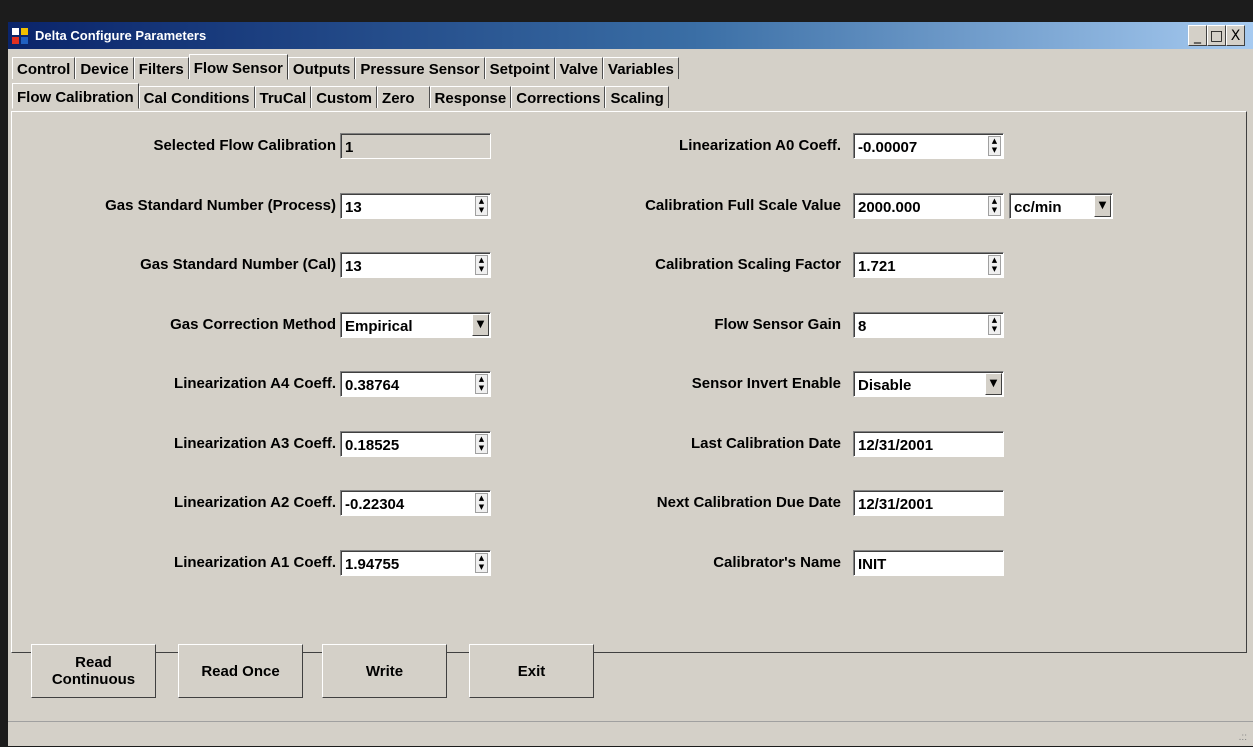 The width and height of the screenshot is (1253, 747). What do you see at coordinates (104, 68) in the screenshot?
I see `tab-device: Device` at bounding box center [104, 68].